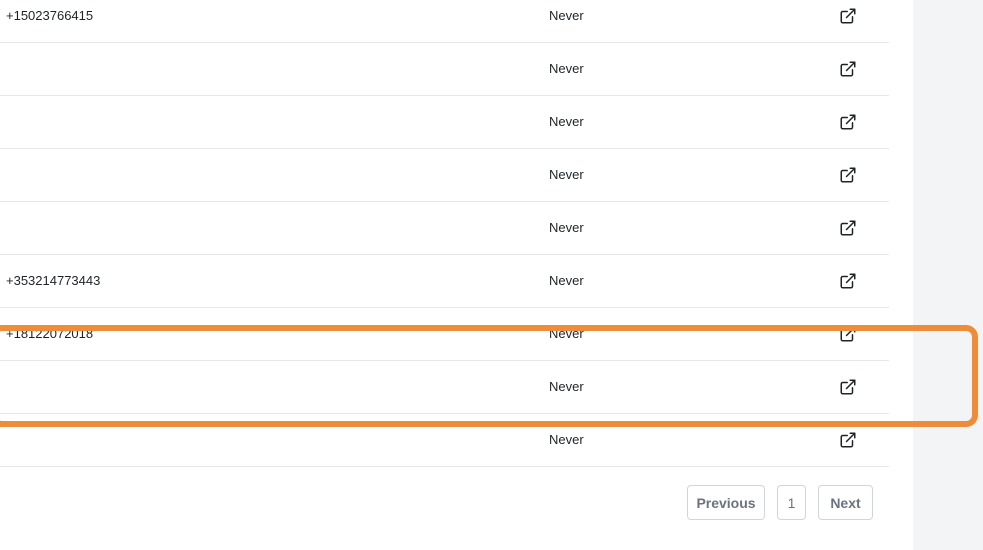 The height and width of the screenshot is (550, 983). Describe the element at coordinates (791, 502) in the screenshot. I see `page-number-button: 1` at that location.